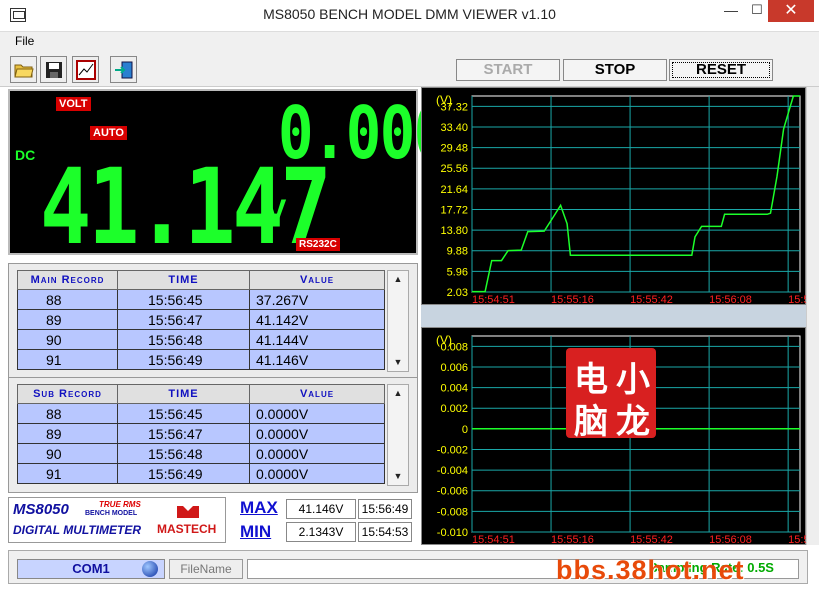 The image size is (819, 596). What do you see at coordinates (452, 471) in the screenshot?
I see `y-tick-label: -0.004` at bounding box center [452, 471].